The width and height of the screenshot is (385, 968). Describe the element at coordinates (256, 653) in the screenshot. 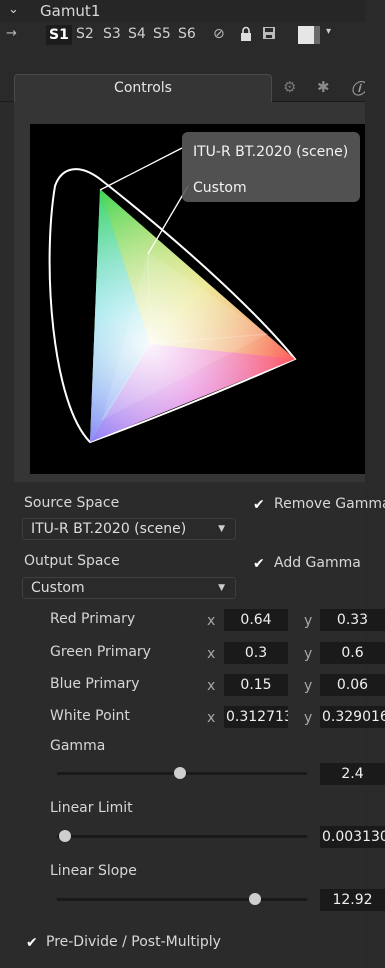

I see `green-primary-x-field: 0.3` at that location.